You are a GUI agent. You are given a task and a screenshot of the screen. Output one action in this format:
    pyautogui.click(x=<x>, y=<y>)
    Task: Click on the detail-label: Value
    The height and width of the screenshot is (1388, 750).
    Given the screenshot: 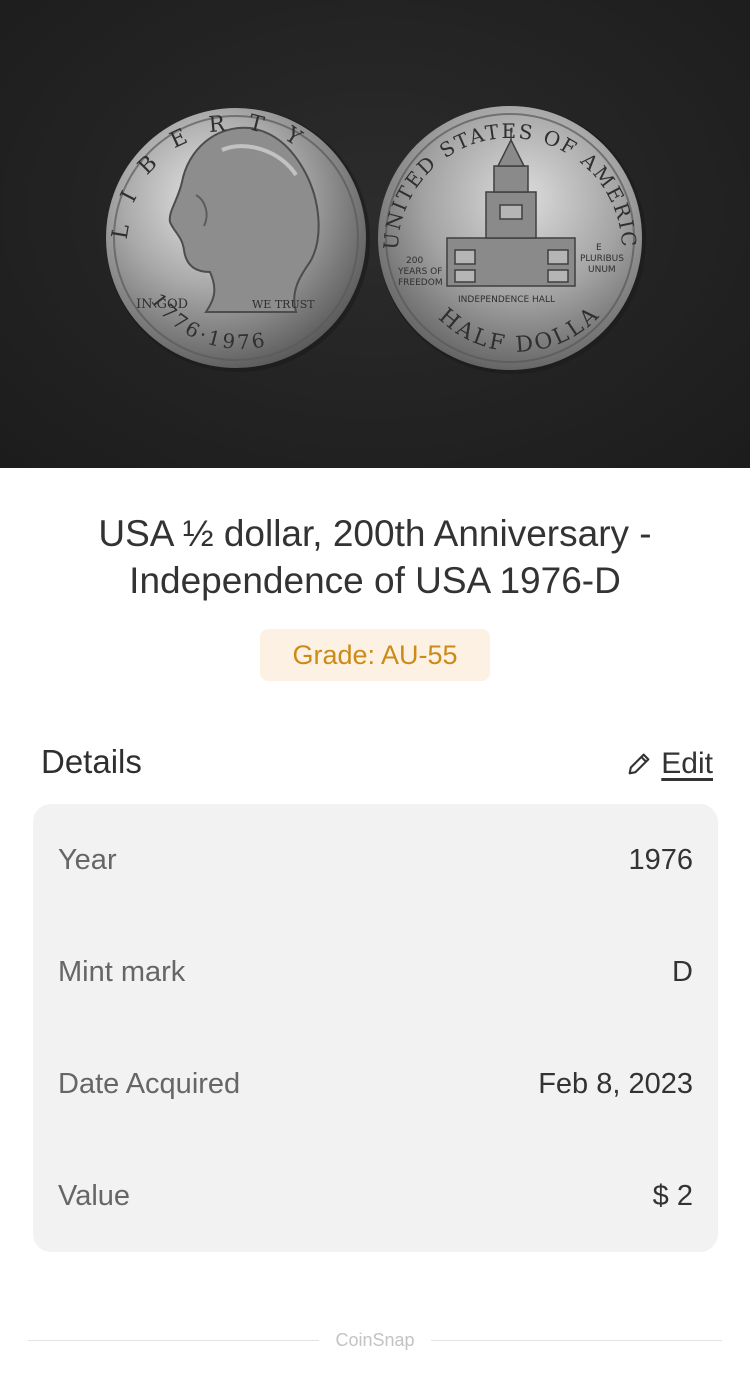 What is the action you would take?
    pyautogui.click(x=94, y=1195)
    